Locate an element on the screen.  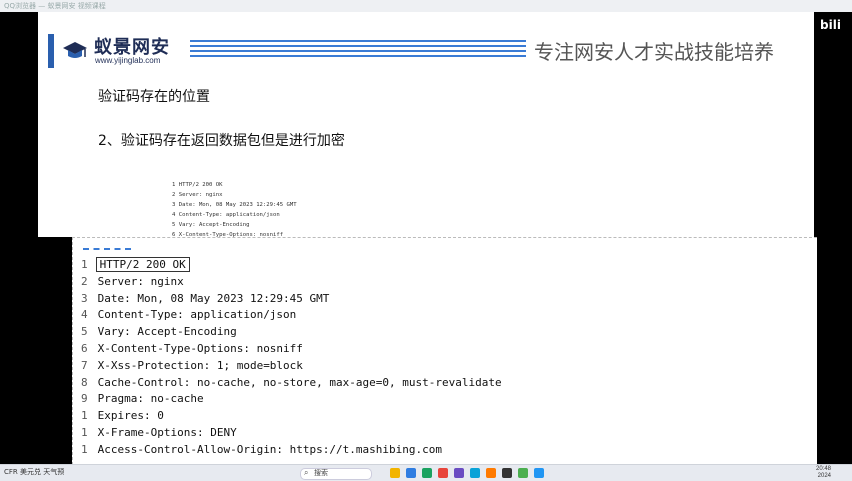
code-line: 5 Vary: Accept-Encoding is located at coordinates (291, 332).